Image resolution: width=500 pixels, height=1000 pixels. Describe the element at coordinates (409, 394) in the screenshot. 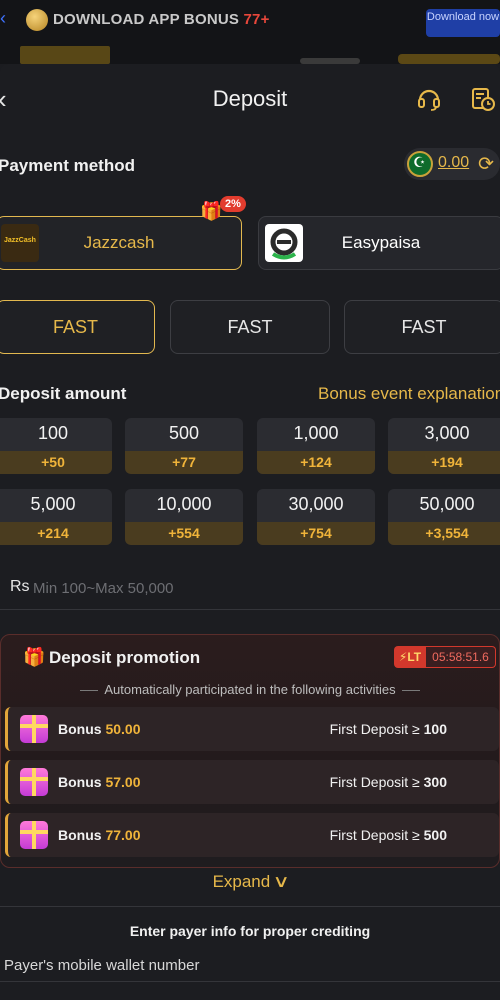

I see `bonus-event-explanation-link: Bonus event explanation` at that location.